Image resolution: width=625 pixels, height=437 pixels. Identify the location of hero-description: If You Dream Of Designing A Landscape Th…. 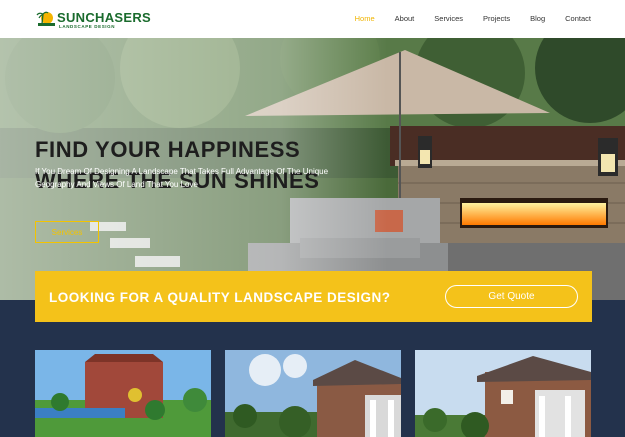
(182, 178).